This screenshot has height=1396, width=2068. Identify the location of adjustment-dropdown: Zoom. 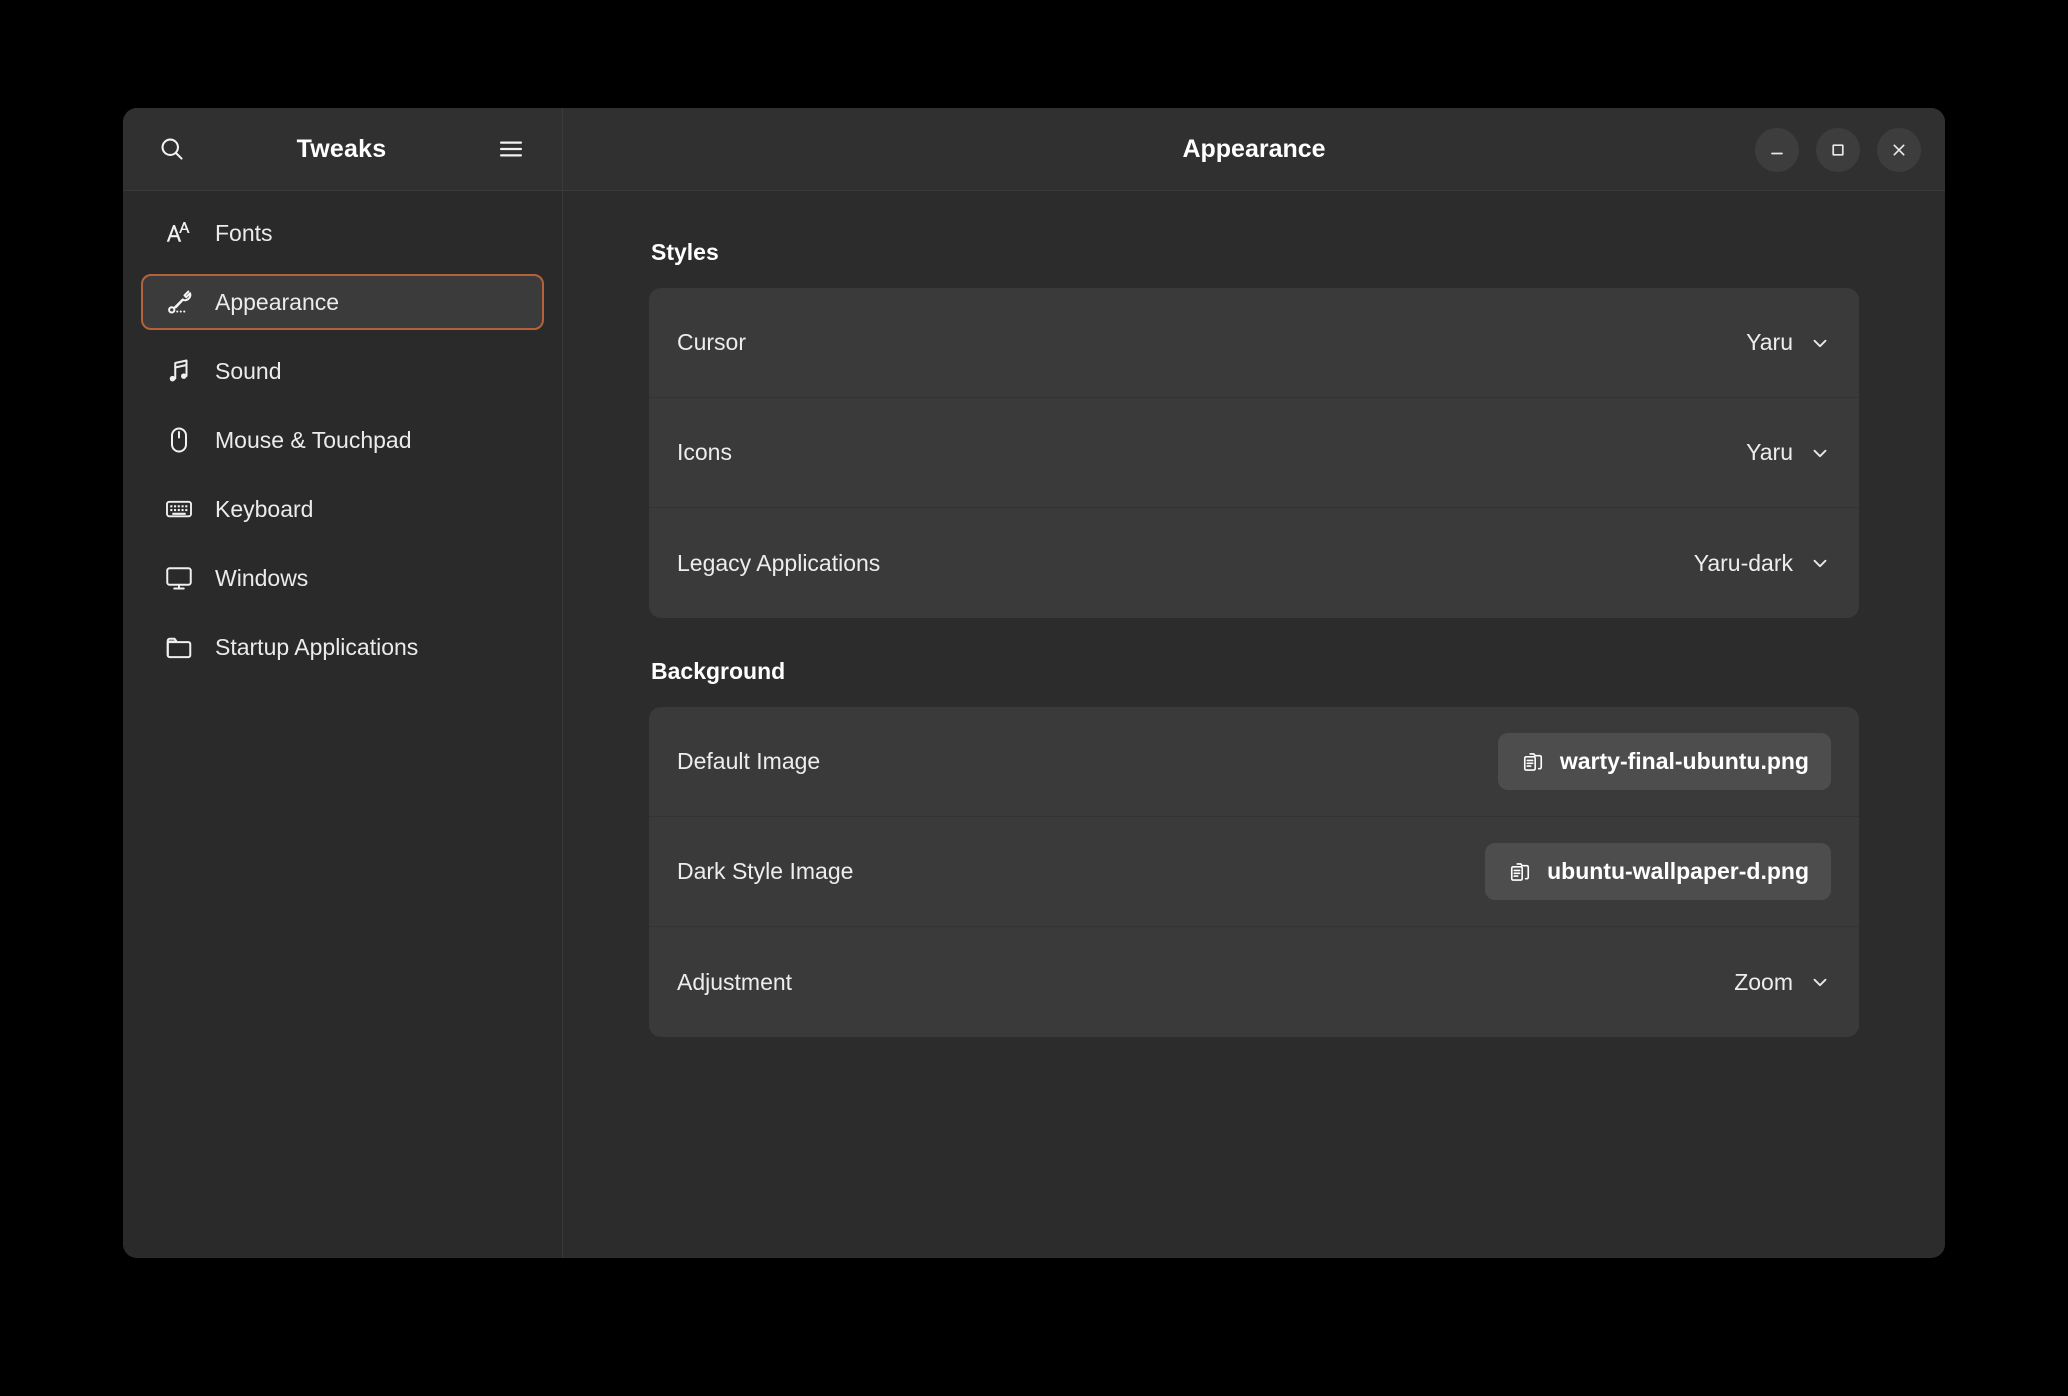
(1782, 982).